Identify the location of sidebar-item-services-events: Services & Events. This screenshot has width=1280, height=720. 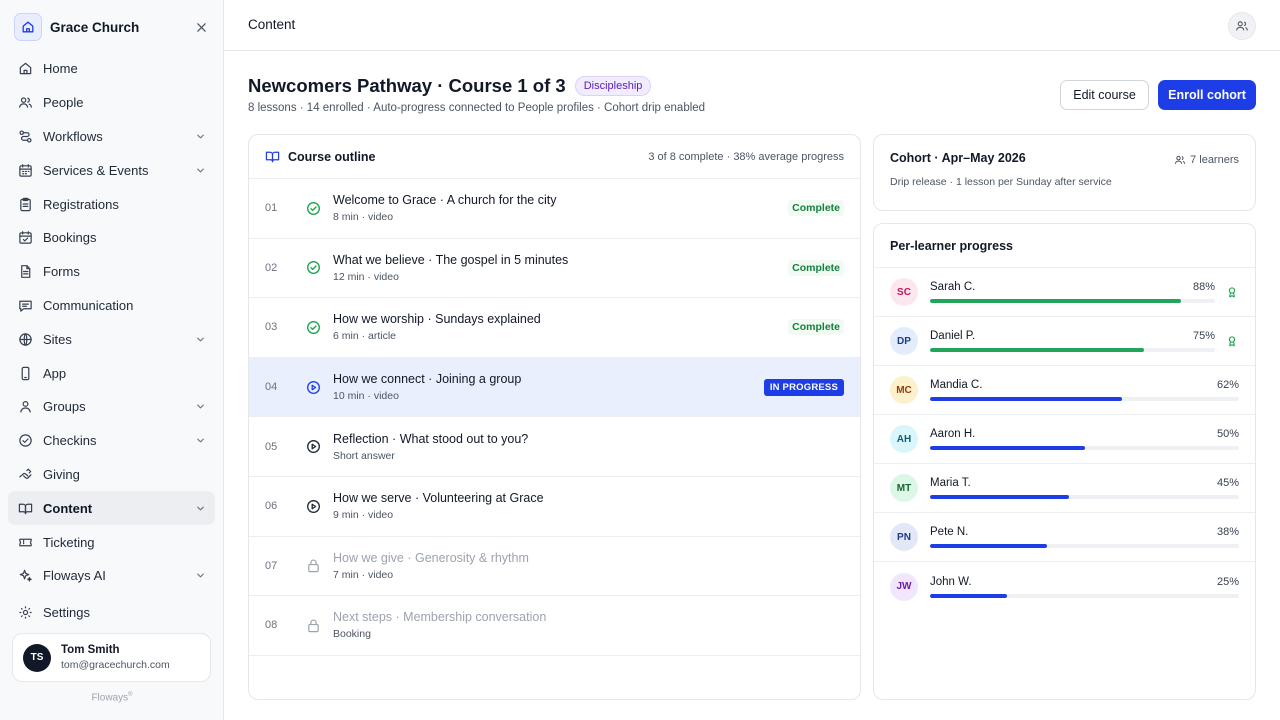
(111, 170).